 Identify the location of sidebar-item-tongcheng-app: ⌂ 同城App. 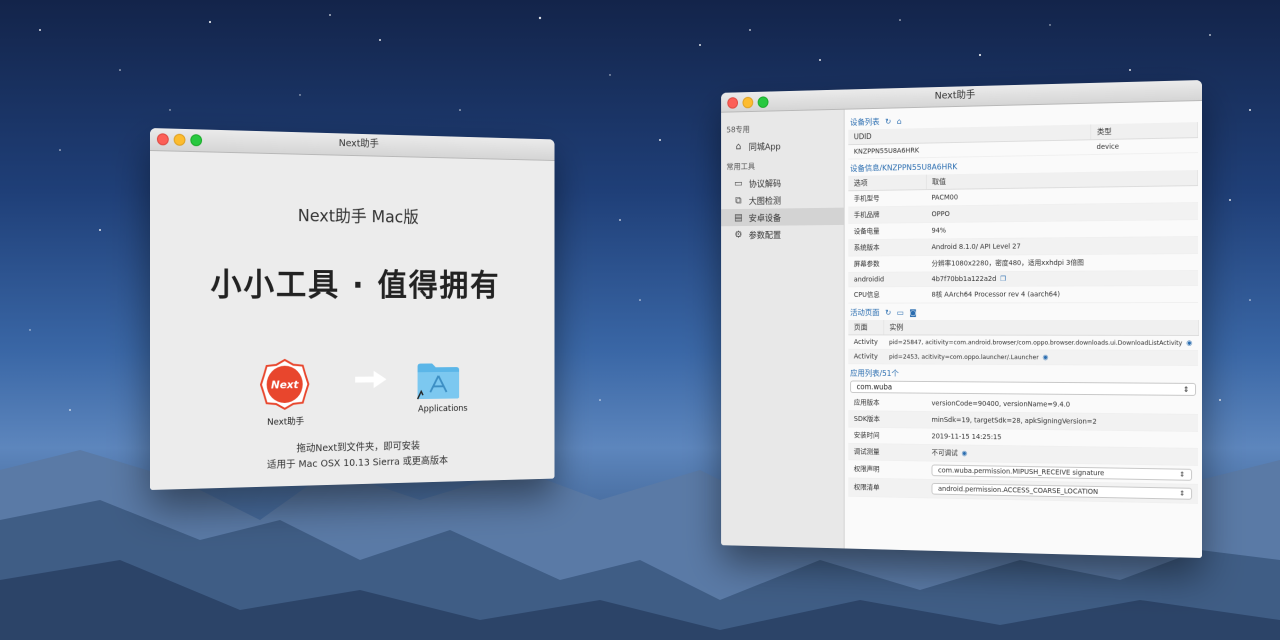
(782, 146).